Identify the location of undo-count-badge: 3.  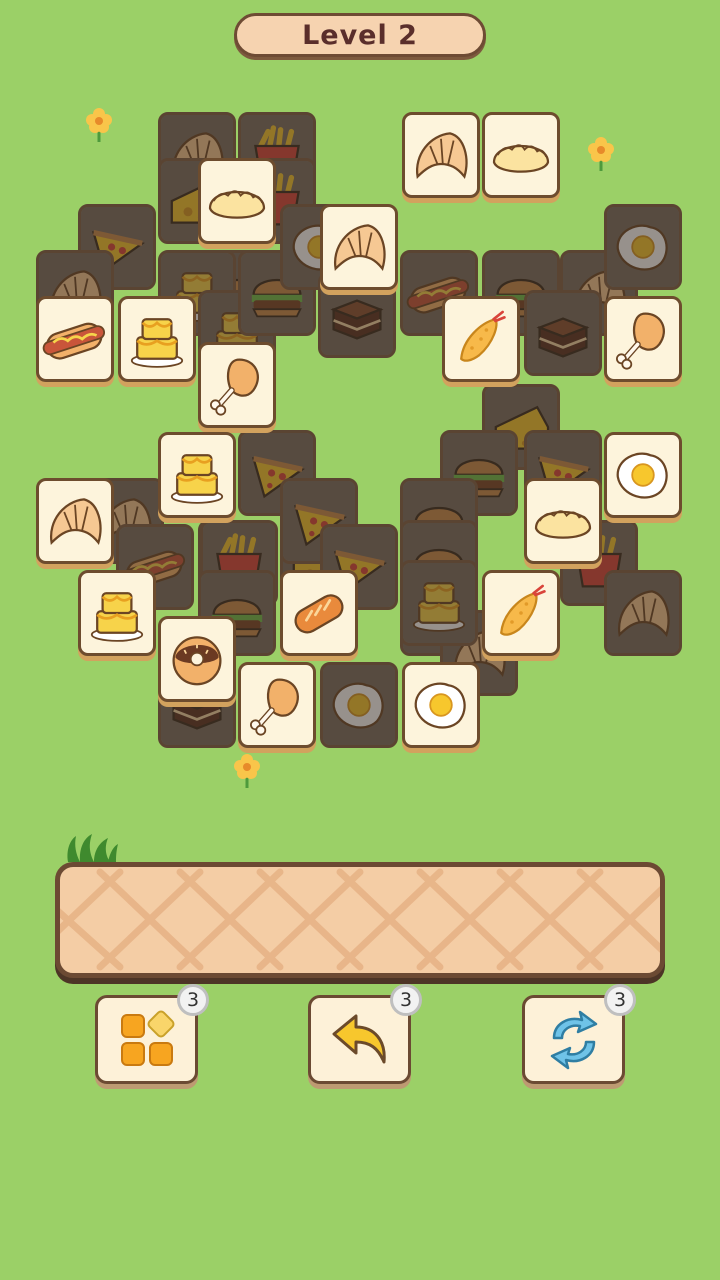
(406, 1000).